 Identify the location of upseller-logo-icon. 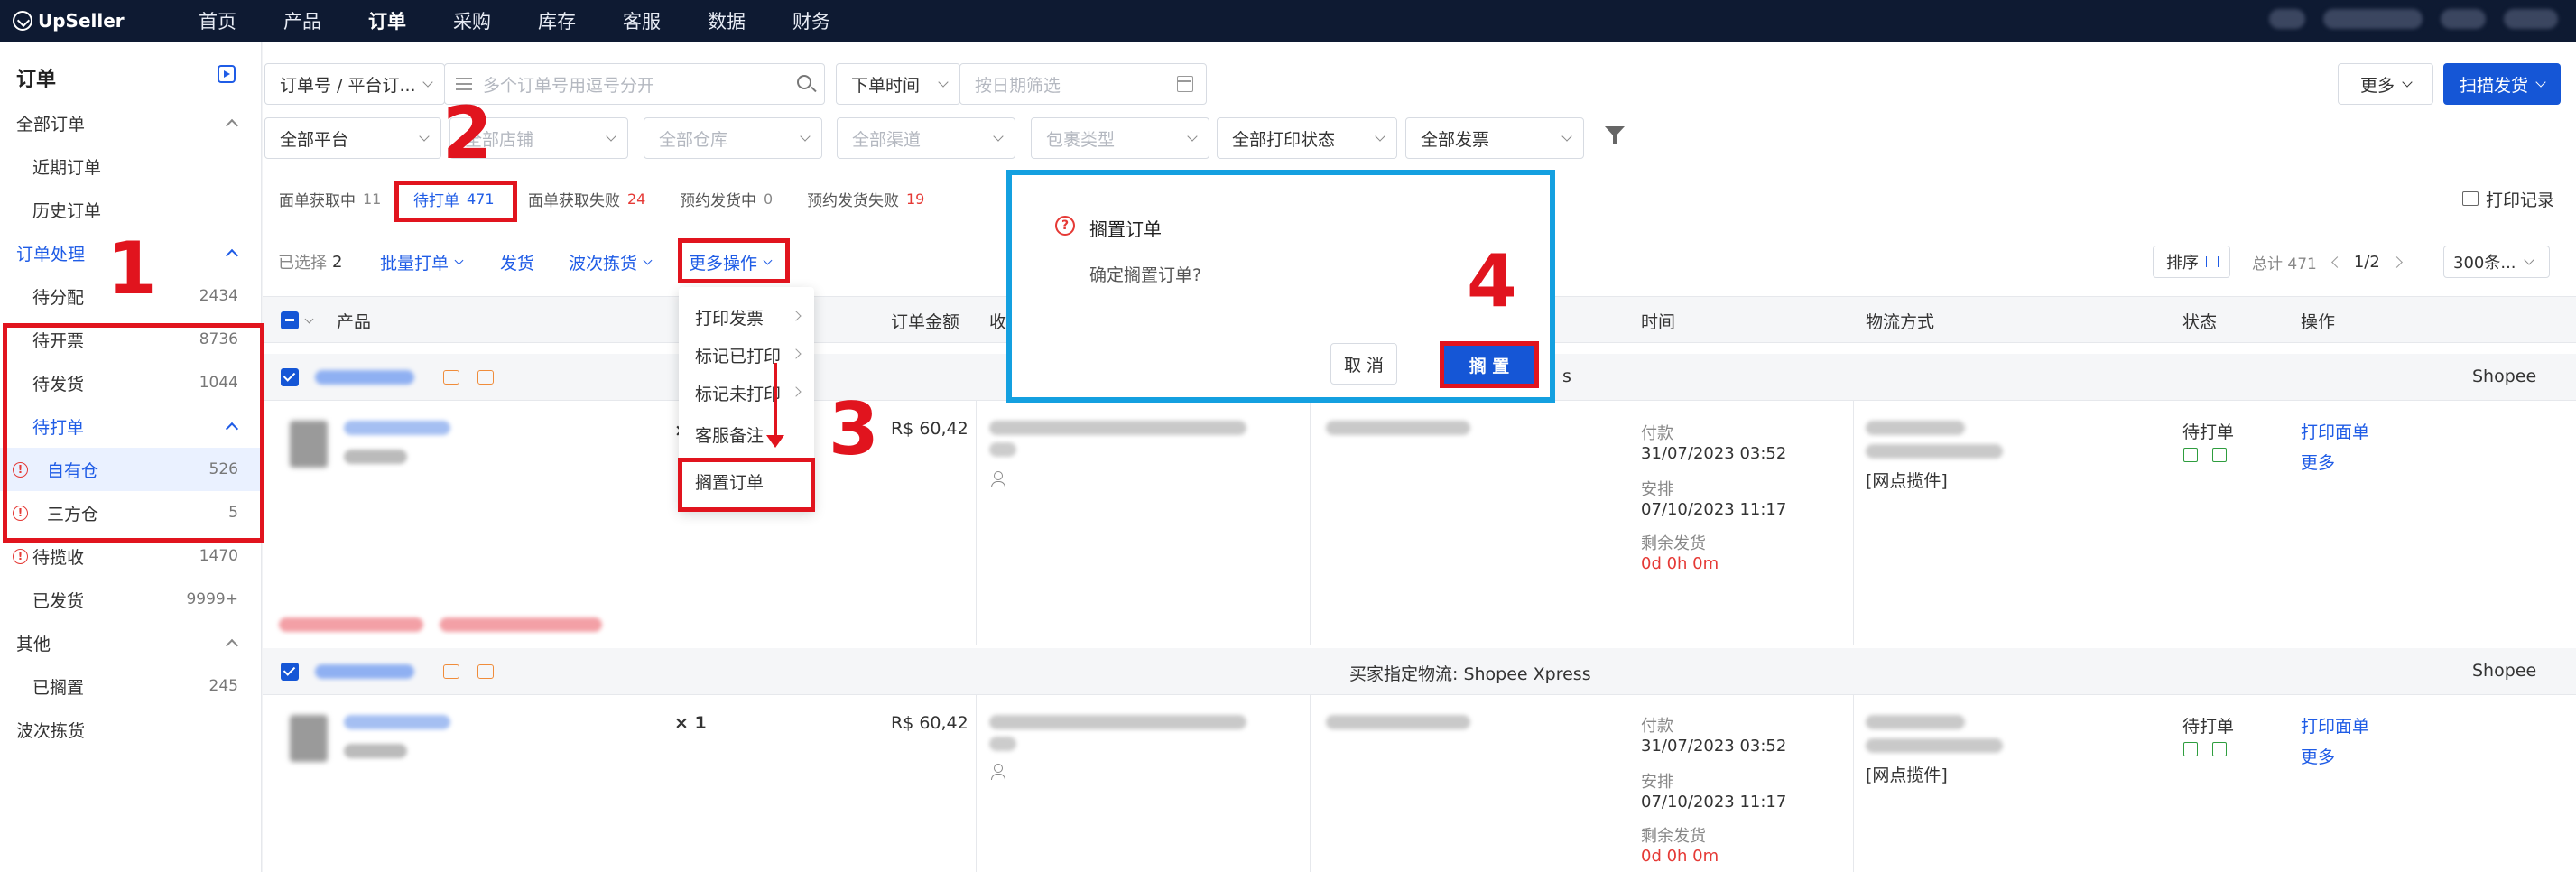
(22, 21).